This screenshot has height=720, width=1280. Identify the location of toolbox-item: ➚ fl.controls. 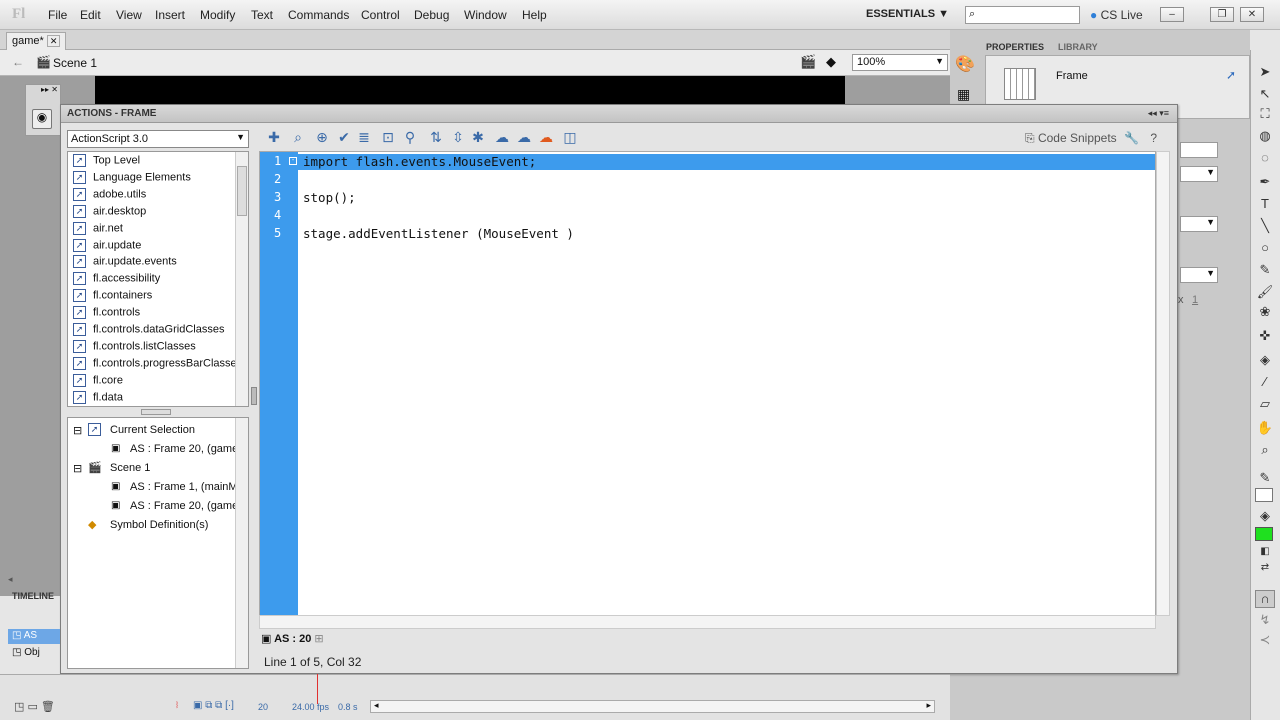
(106, 314).